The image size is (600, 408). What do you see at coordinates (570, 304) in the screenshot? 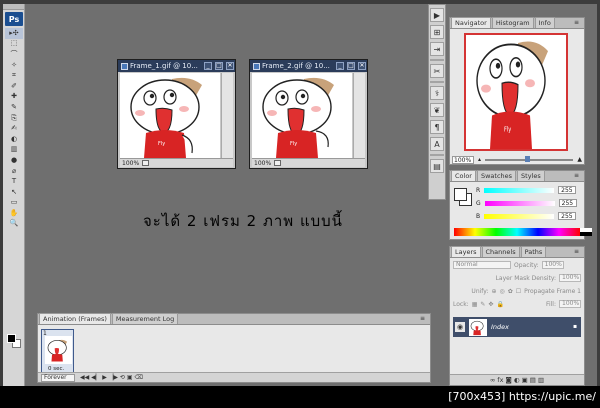
I see `fill-field: 100%` at bounding box center [570, 304].